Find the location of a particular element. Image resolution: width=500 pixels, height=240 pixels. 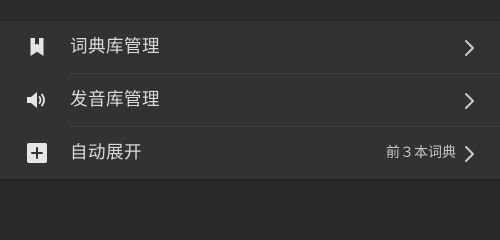

plus-square-icon is located at coordinates (37, 153).